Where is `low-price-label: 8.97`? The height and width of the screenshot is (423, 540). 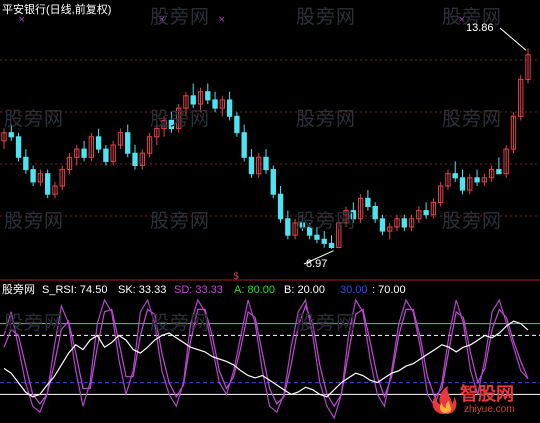 low-price-label: 8.97 is located at coordinates (317, 264).